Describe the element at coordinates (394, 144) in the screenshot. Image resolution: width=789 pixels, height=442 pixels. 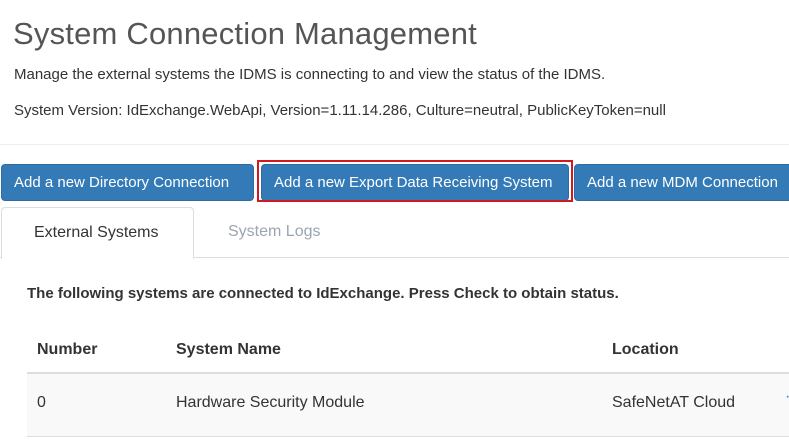
I see `divider` at that location.